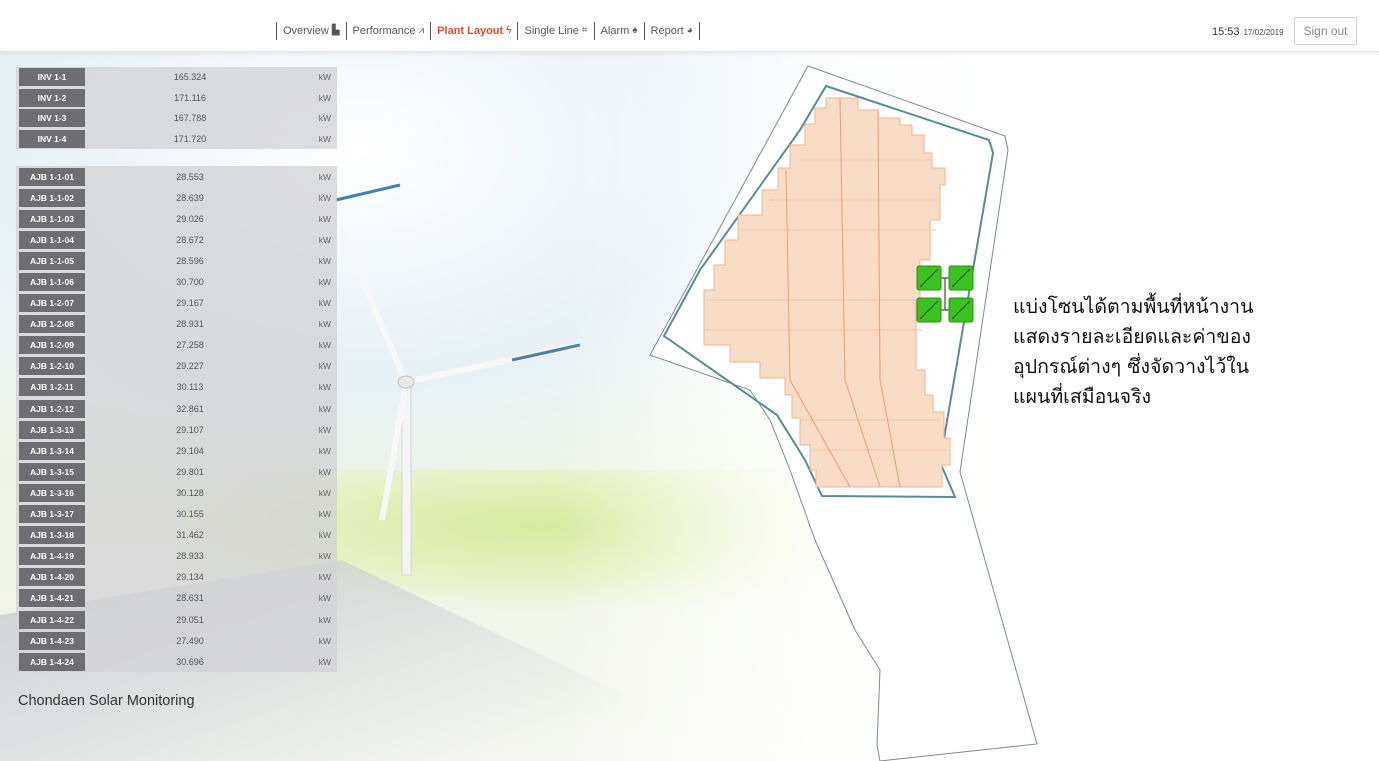 This screenshot has width=1379, height=761. What do you see at coordinates (190, 324) in the screenshot?
I see `power-value: 28.931` at bounding box center [190, 324].